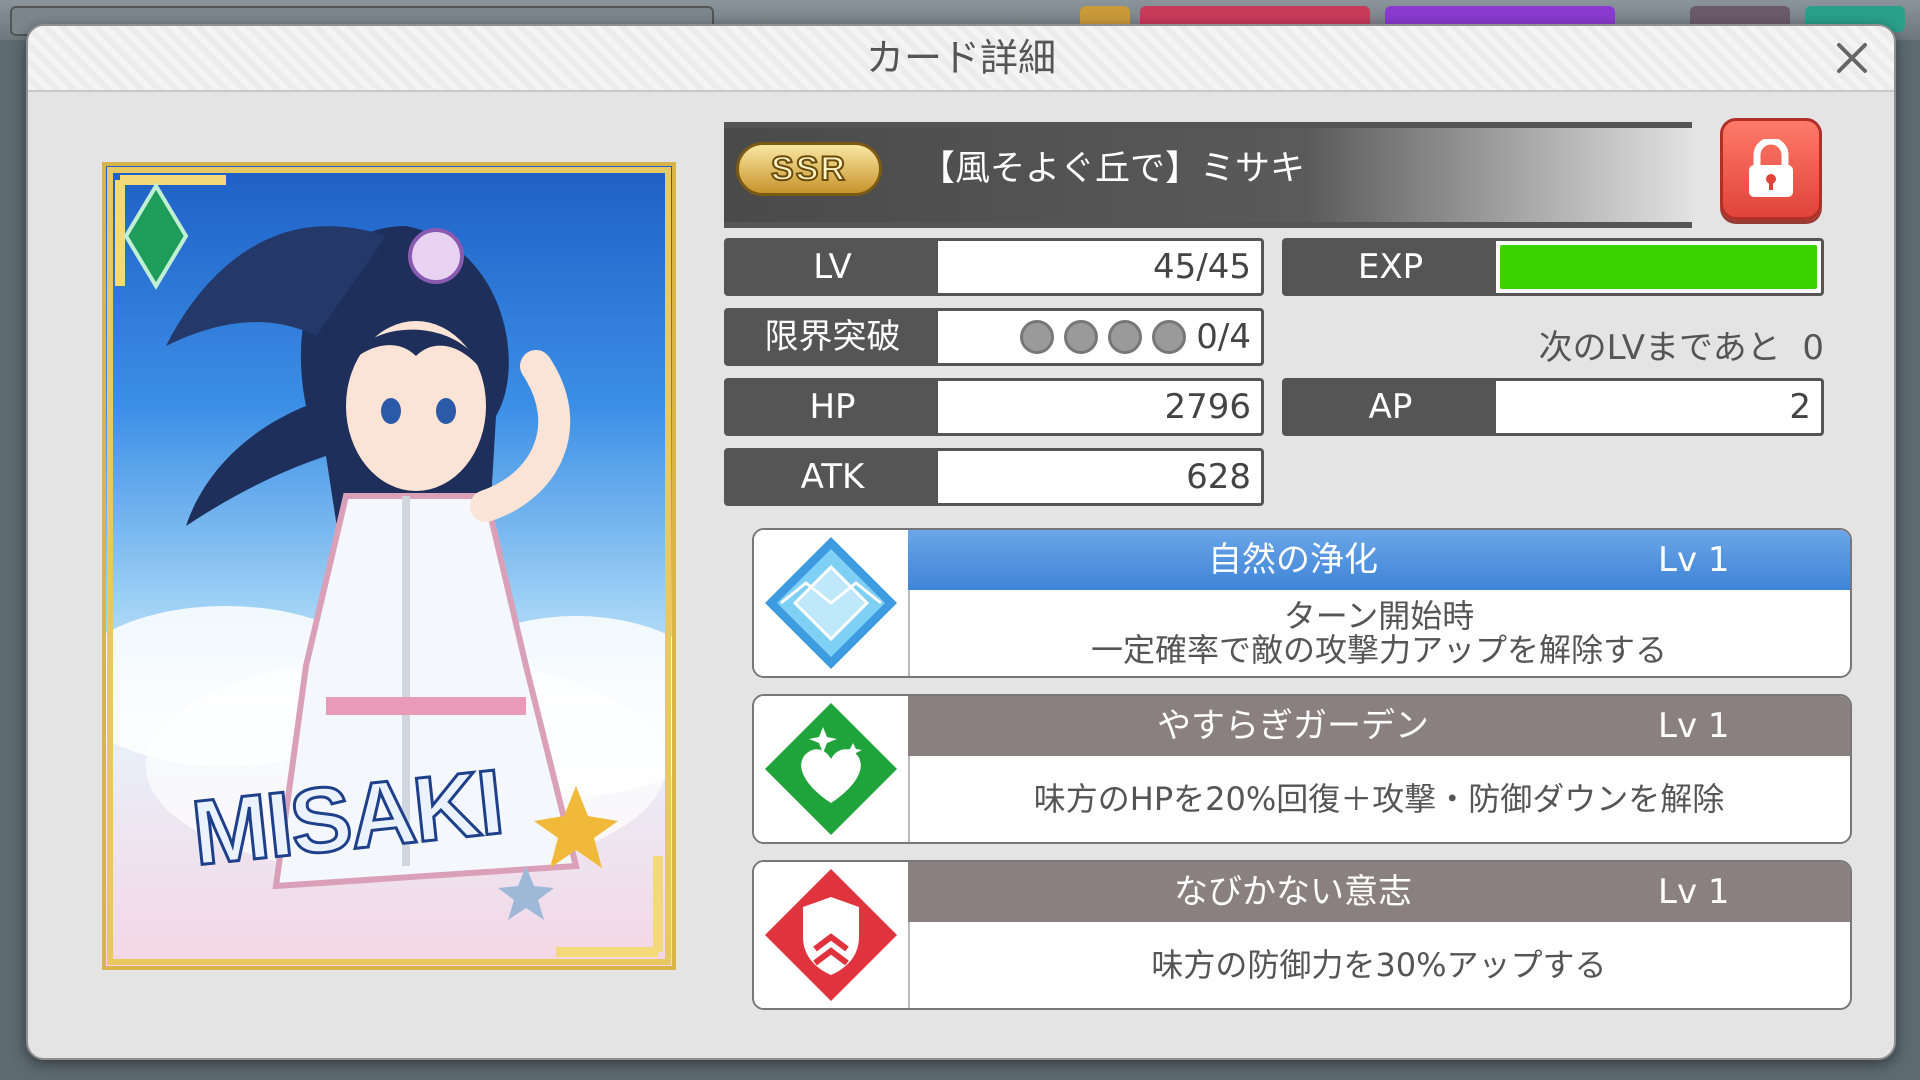 This screenshot has width=1920, height=1080. I want to click on stat-value: 0/4, so click(1223, 337).